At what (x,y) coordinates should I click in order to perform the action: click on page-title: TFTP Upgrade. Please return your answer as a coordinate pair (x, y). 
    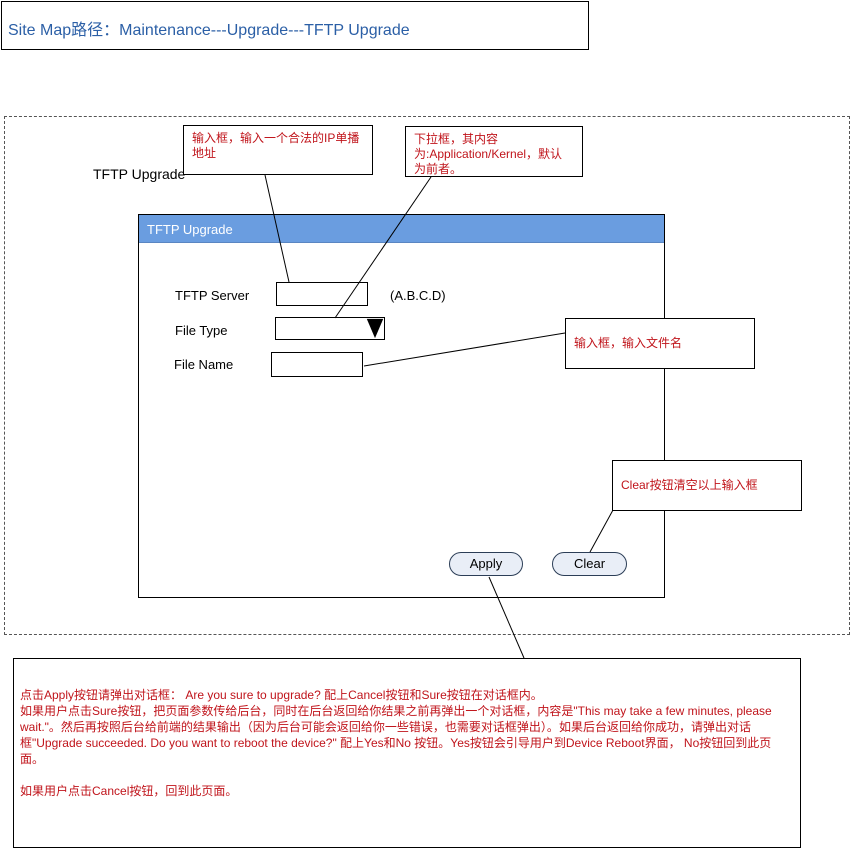
    Looking at the image, I should click on (139, 174).